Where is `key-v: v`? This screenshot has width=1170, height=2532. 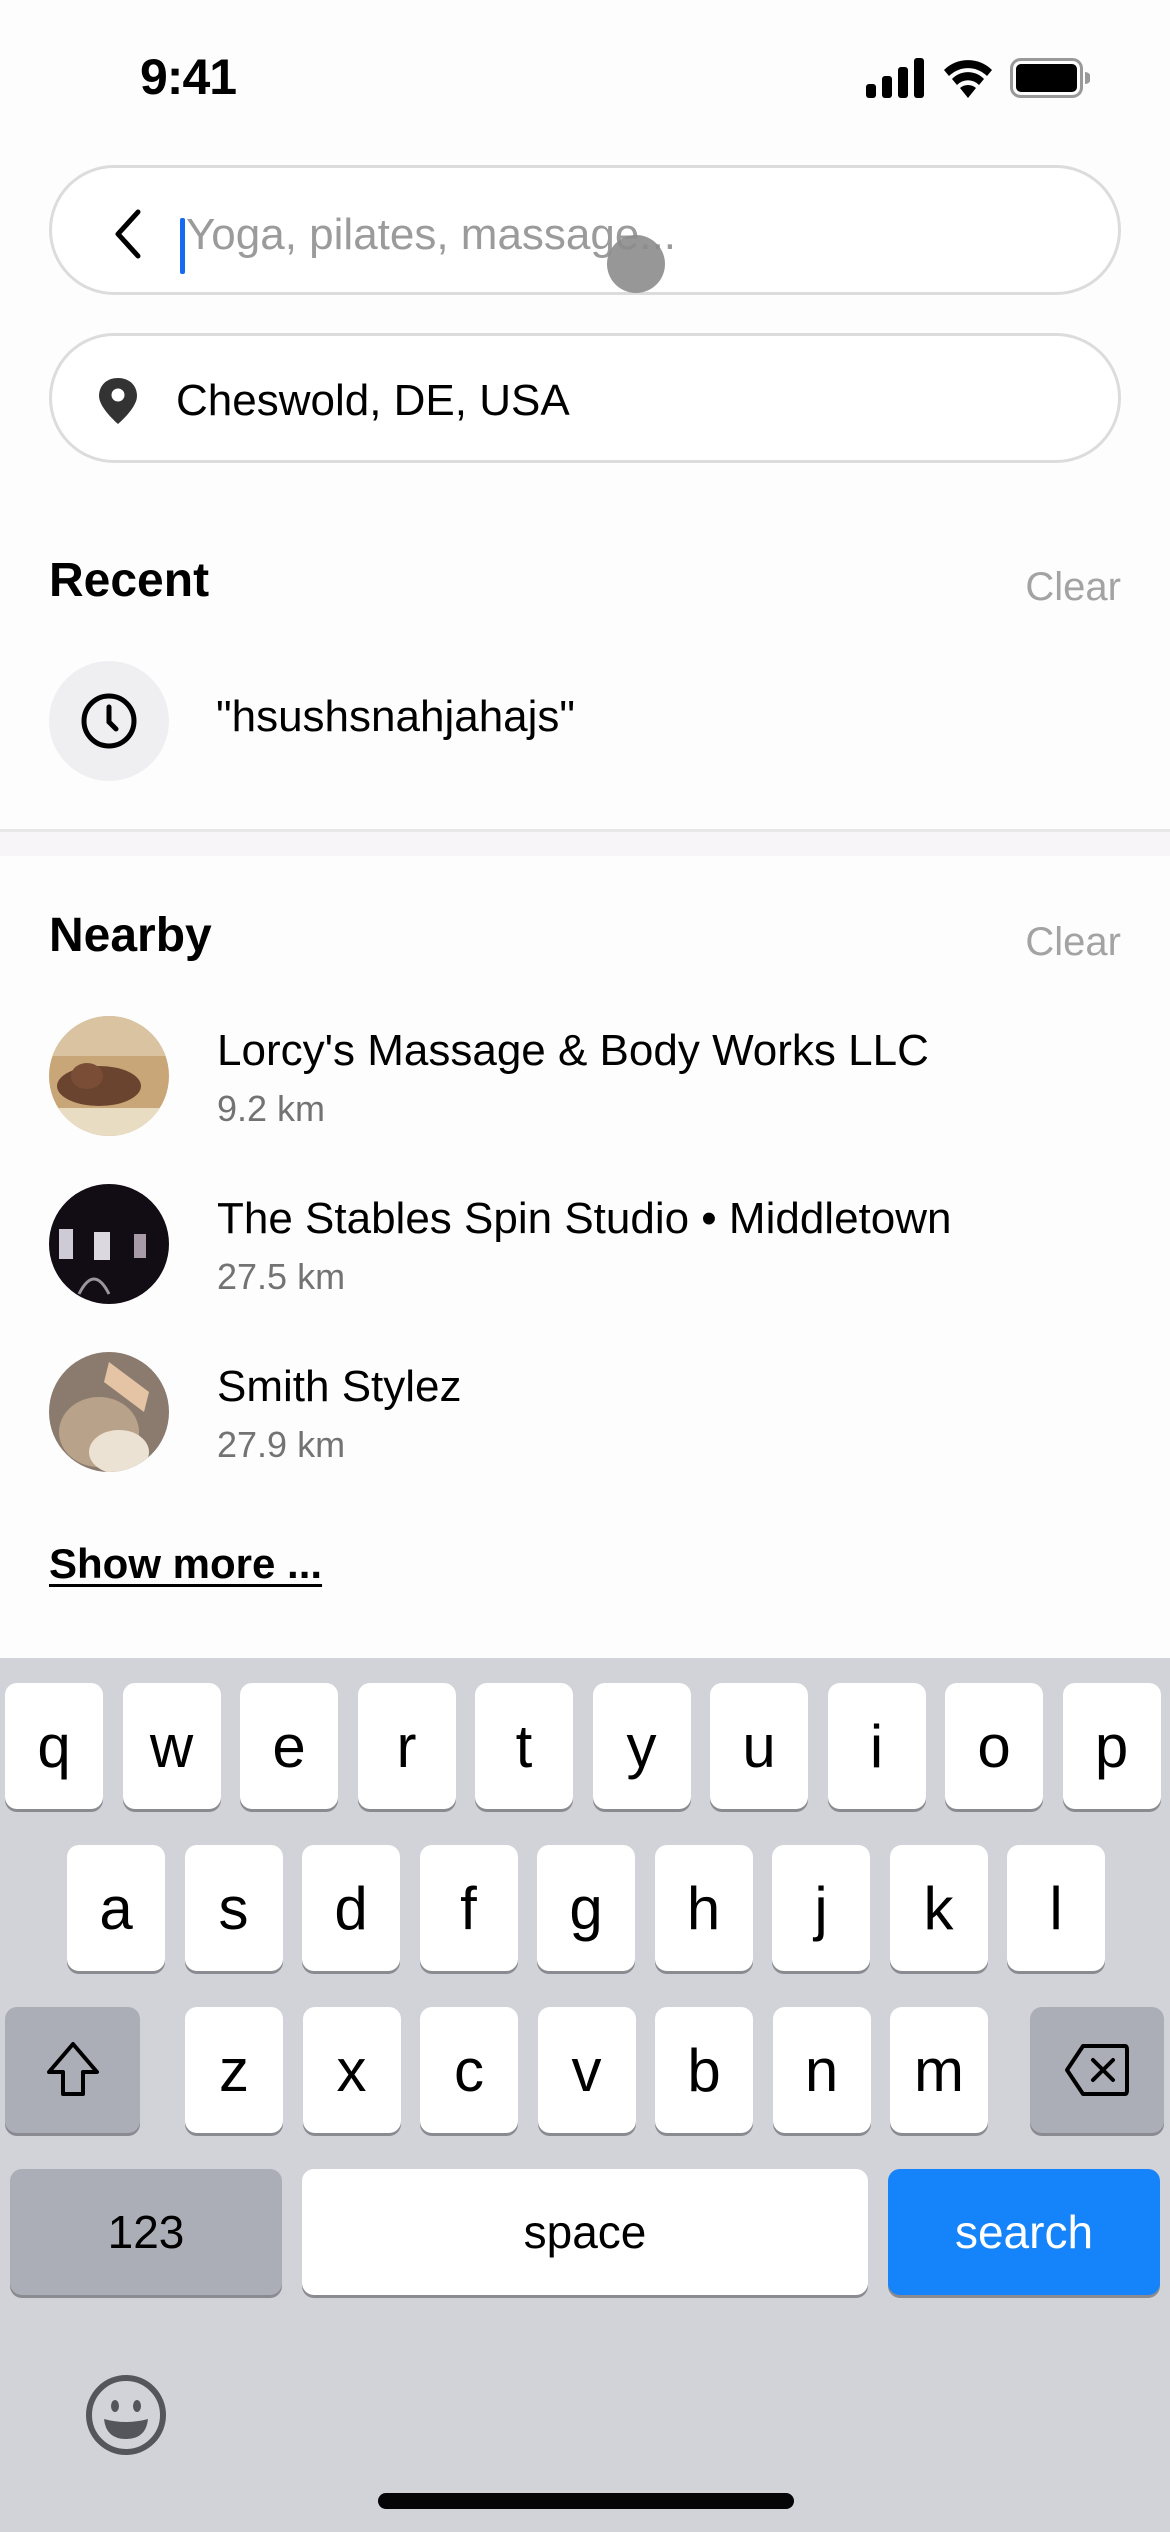 key-v: v is located at coordinates (586, 2070).